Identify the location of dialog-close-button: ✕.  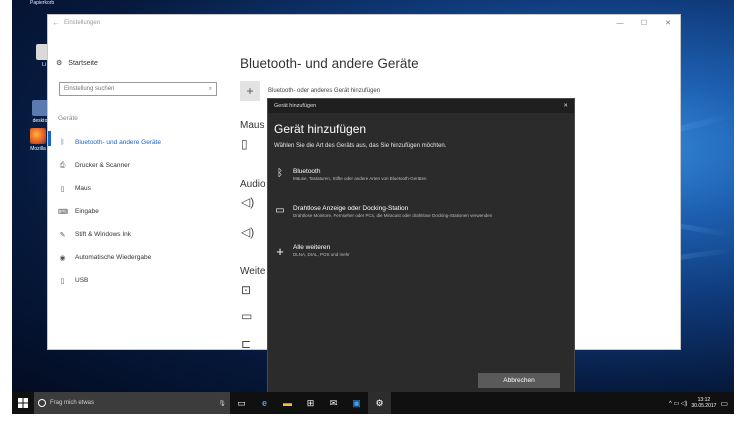
(565, 106).